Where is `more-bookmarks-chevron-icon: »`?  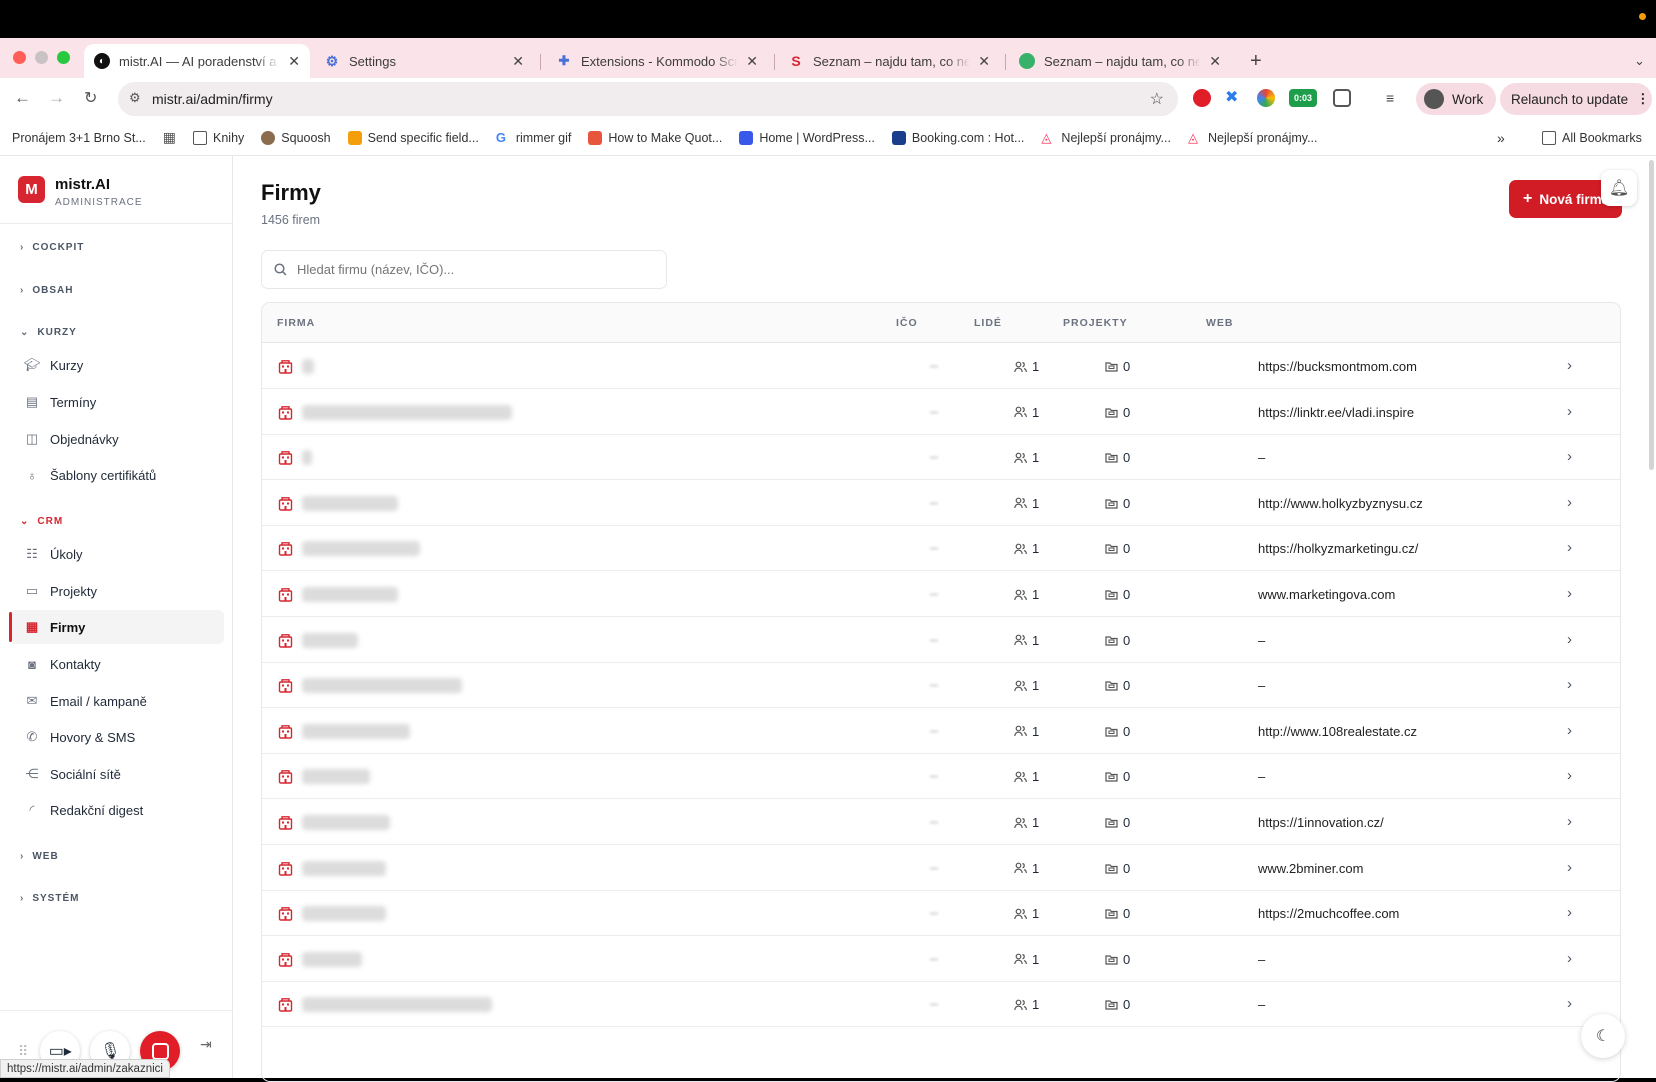
more-bookmarks-chevron-icon: » is located at coordinates (1501, 138).